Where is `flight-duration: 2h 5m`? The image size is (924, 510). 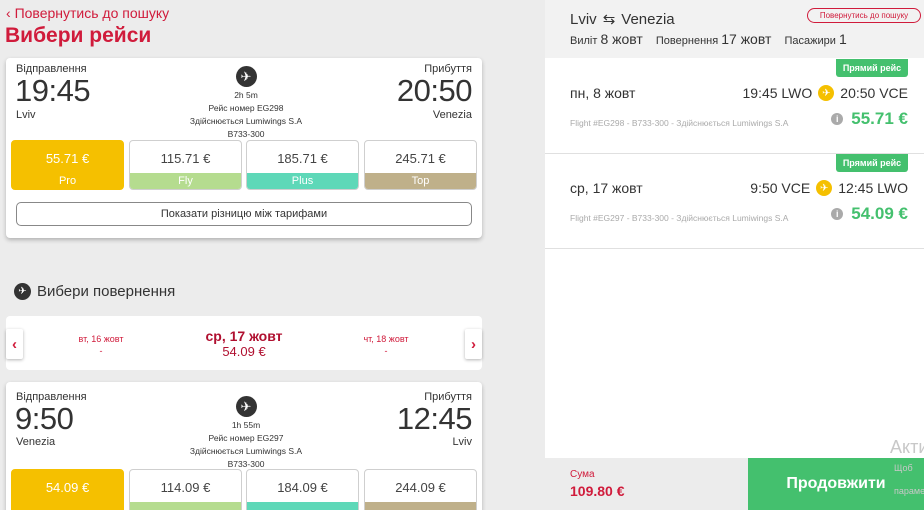
flight-duration: 2h 5m is located at coordinates (246, 95).